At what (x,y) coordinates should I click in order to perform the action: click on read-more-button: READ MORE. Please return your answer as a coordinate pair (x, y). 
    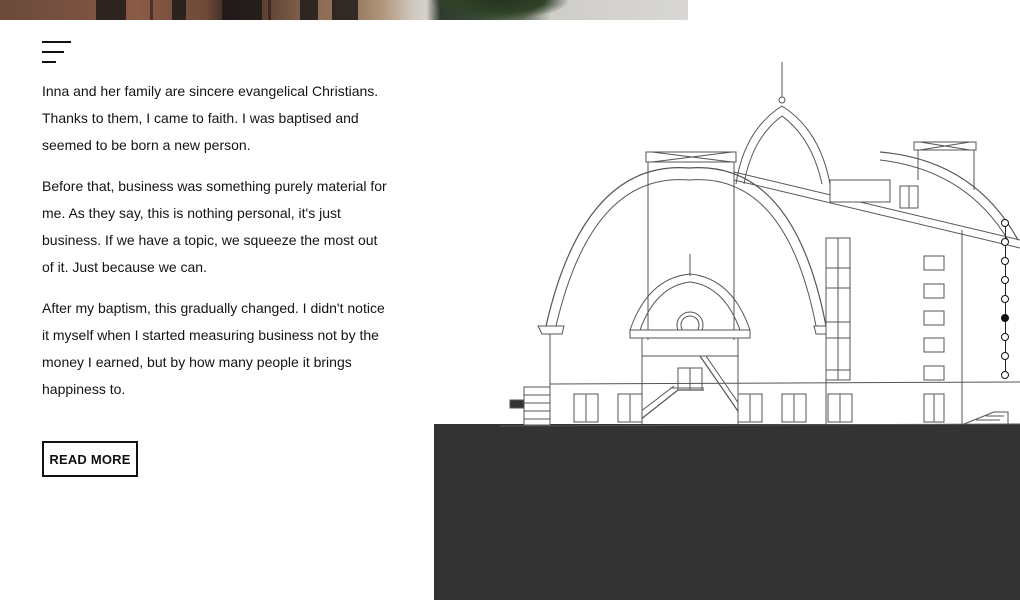
    Looking at the image, I should click on (90, 459).